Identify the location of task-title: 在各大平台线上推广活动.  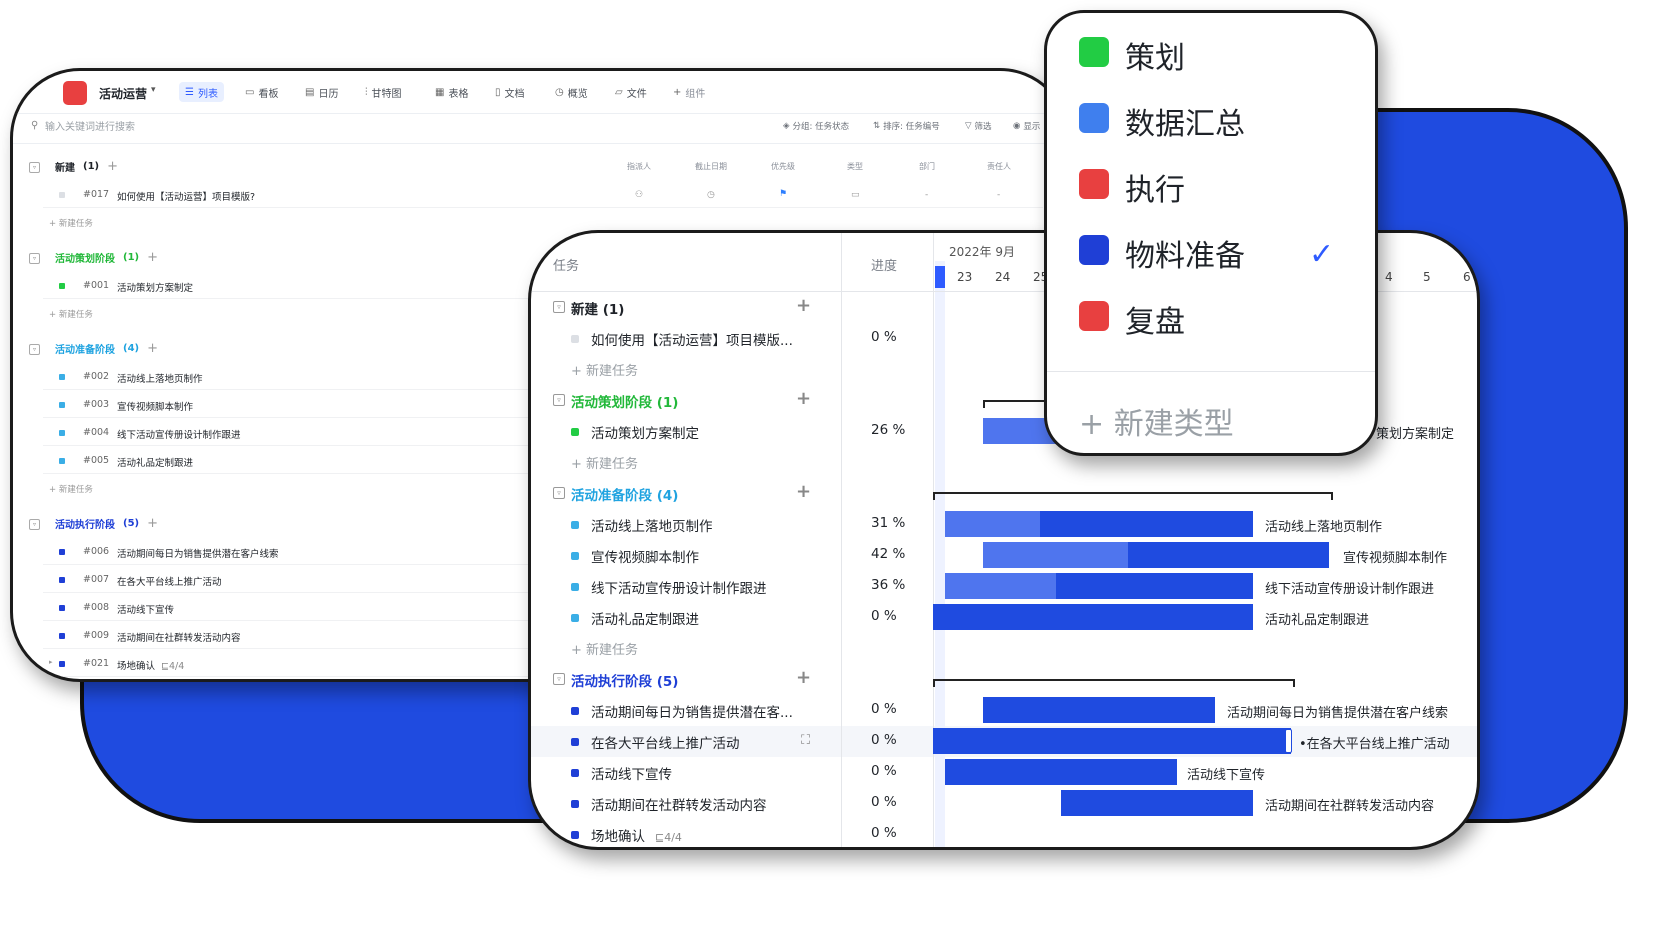
(169, 582).